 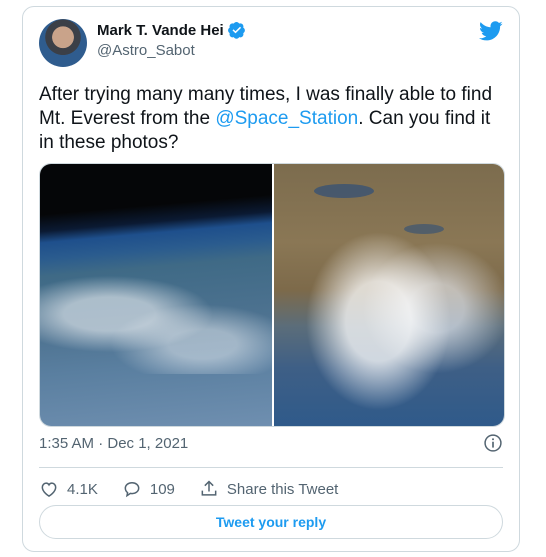 I want to click on tweet-timestamp: 1:35 AM · Dec 1, 2021, so click(x=113, y=443).